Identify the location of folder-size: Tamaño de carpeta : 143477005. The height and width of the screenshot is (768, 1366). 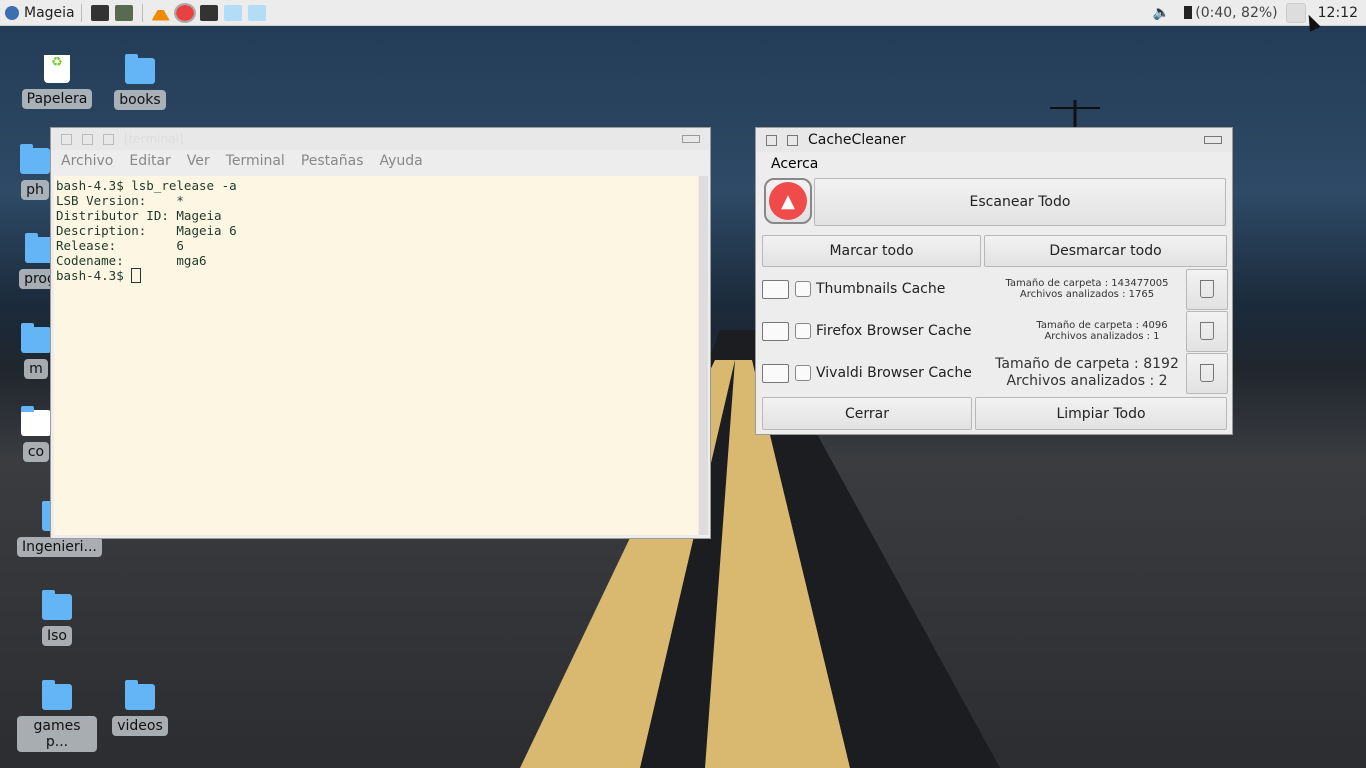
(1087, 283).